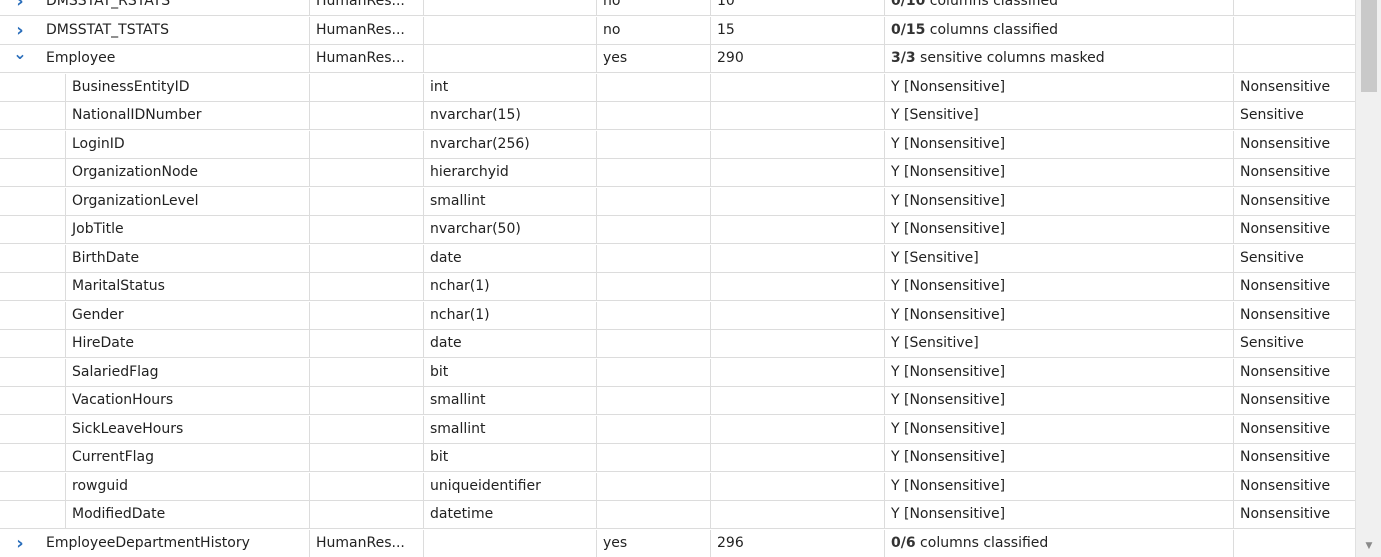 This screenshot has height=557, width=1381. I want to click on column-name: OrganizationLevel, so click(188, 201).